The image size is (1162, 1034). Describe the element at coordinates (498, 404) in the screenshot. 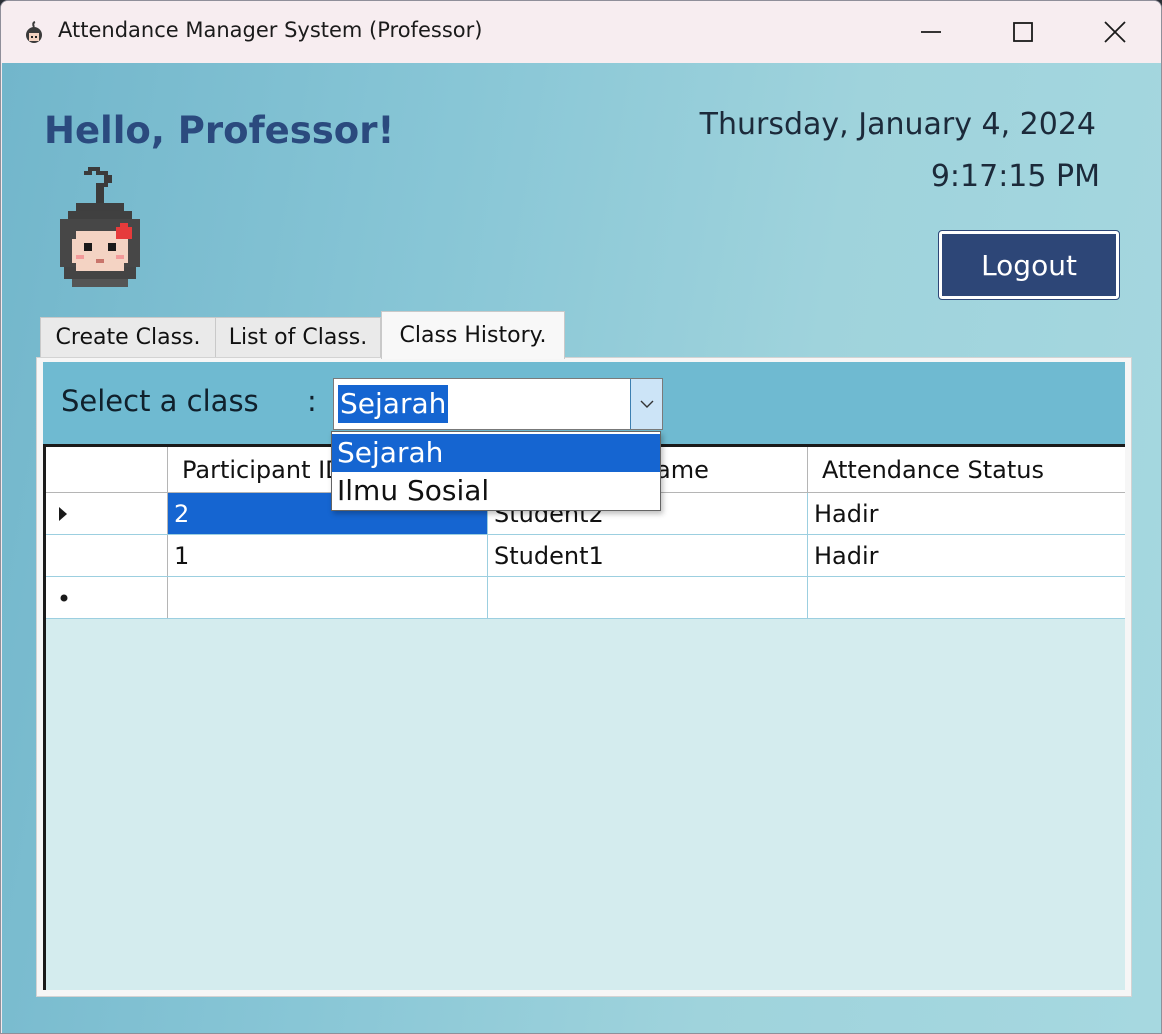

I see `class-select-combobox: Sejarah` at that location.